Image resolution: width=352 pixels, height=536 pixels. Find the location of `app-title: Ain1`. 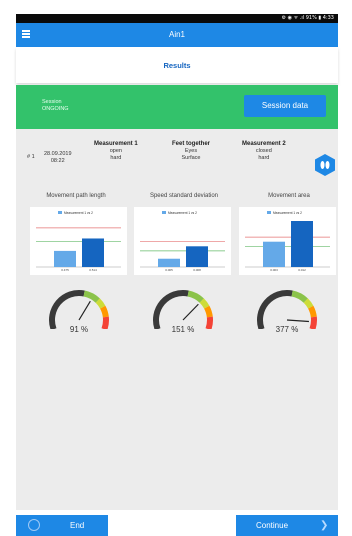

app-title: Ain1 is located at coordinates (176, 34).